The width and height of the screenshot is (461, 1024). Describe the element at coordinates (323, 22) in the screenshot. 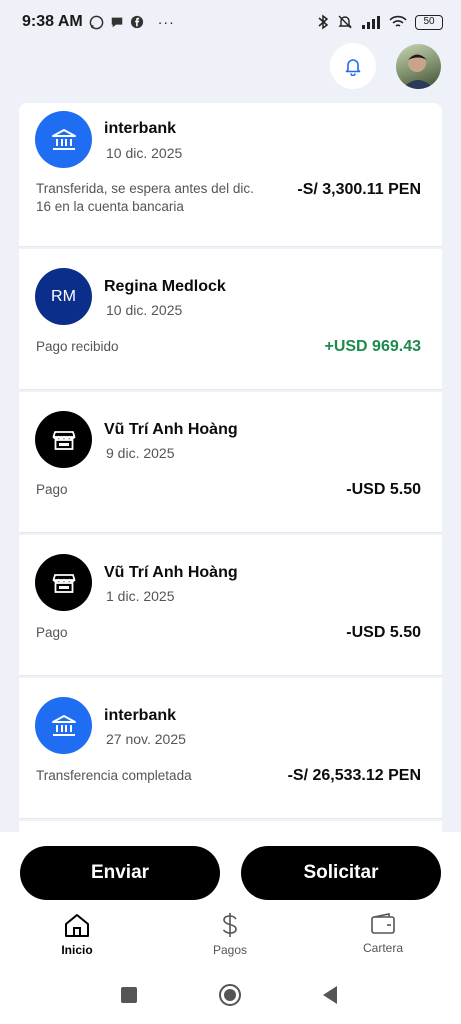

I see `bluetooth-icon` at that location.